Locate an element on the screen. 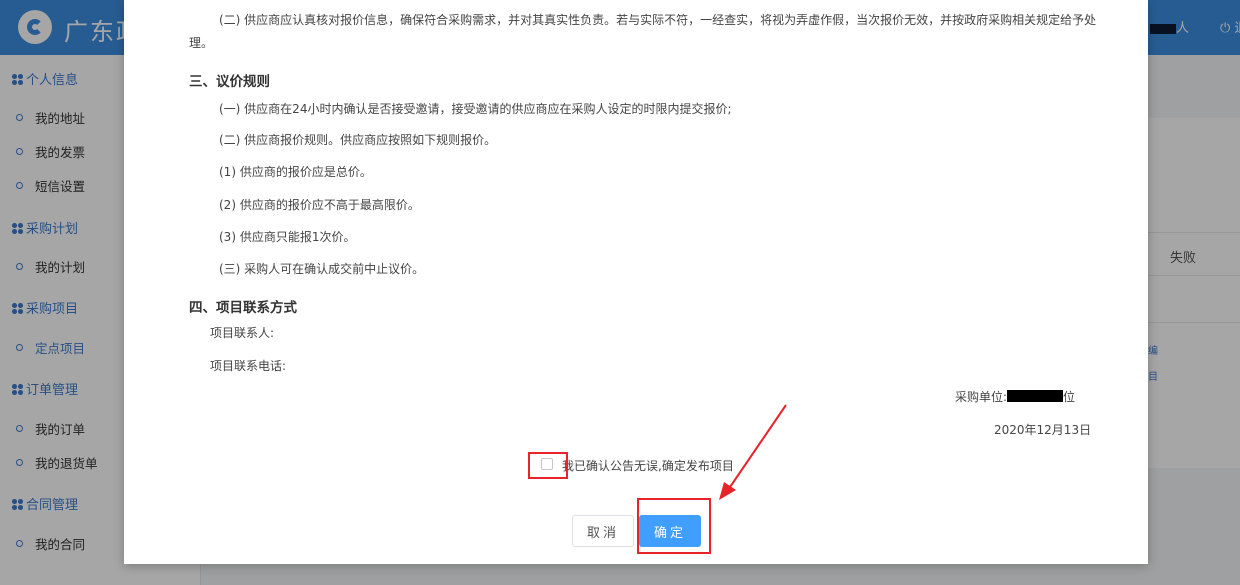  annotation-arrow is located at coordinates (753, 452).